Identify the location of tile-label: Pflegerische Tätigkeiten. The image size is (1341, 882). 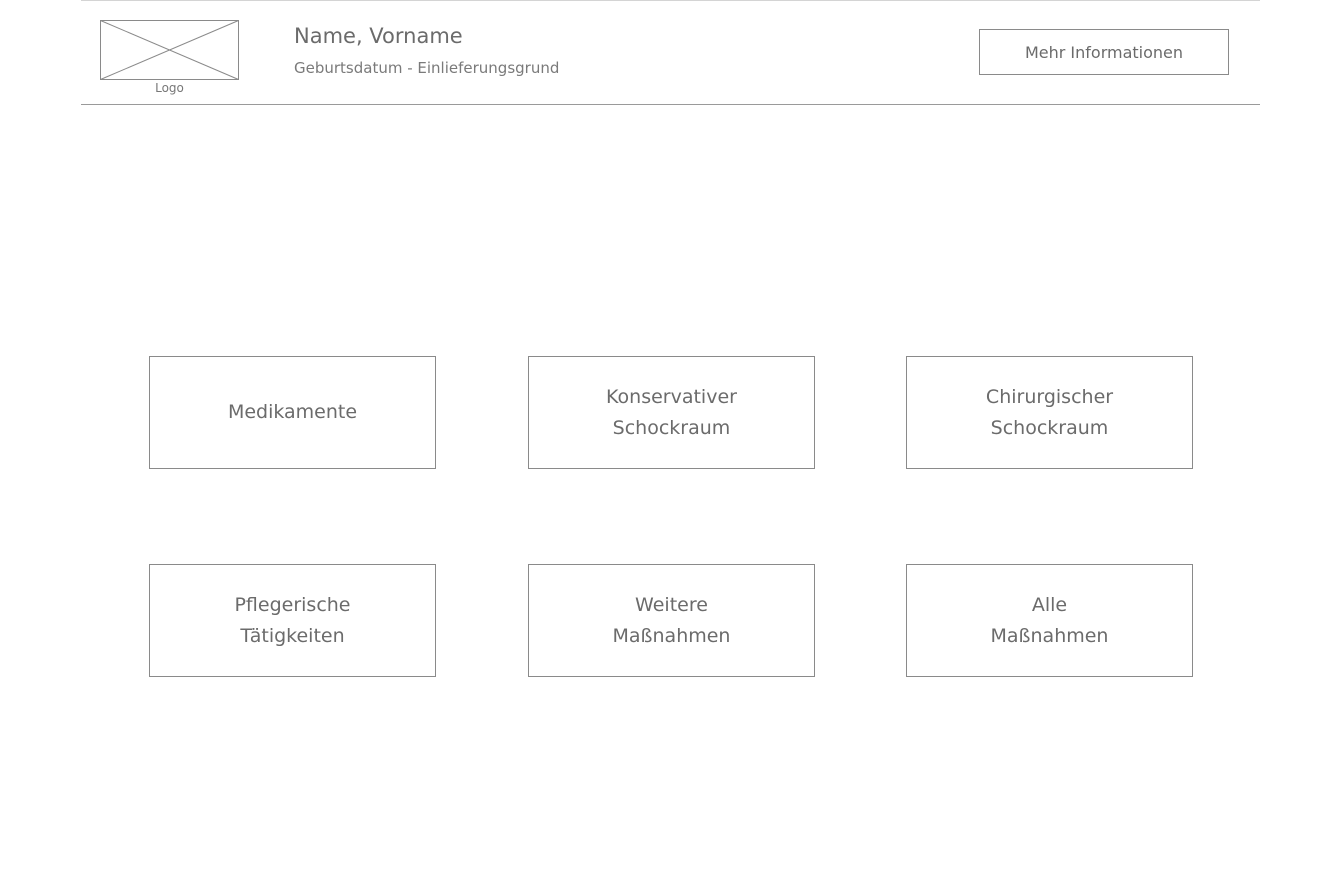
(292, 620).